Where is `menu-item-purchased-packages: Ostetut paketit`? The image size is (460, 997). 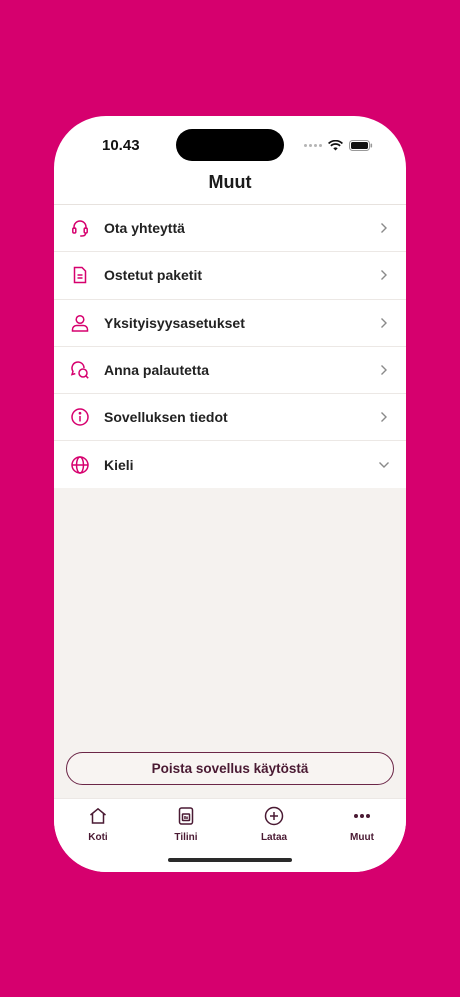
menu-item-purchased-packages: Ostetut paketit is located at coordinates (230, 276).